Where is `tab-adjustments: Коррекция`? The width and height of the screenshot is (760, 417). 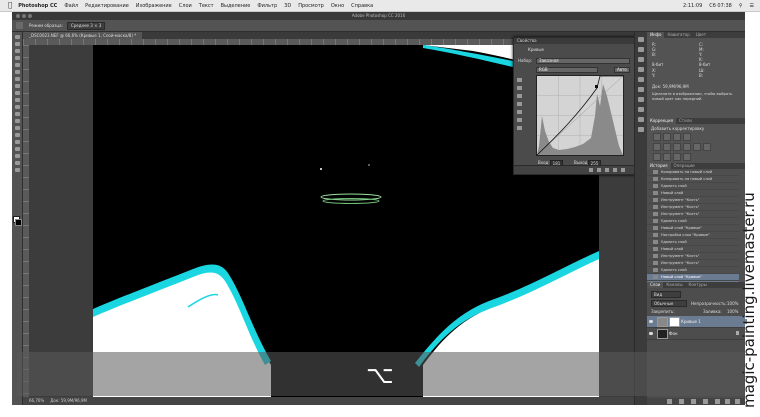 tab-adjustments: Коррекция is located at coordinates (661, 121).